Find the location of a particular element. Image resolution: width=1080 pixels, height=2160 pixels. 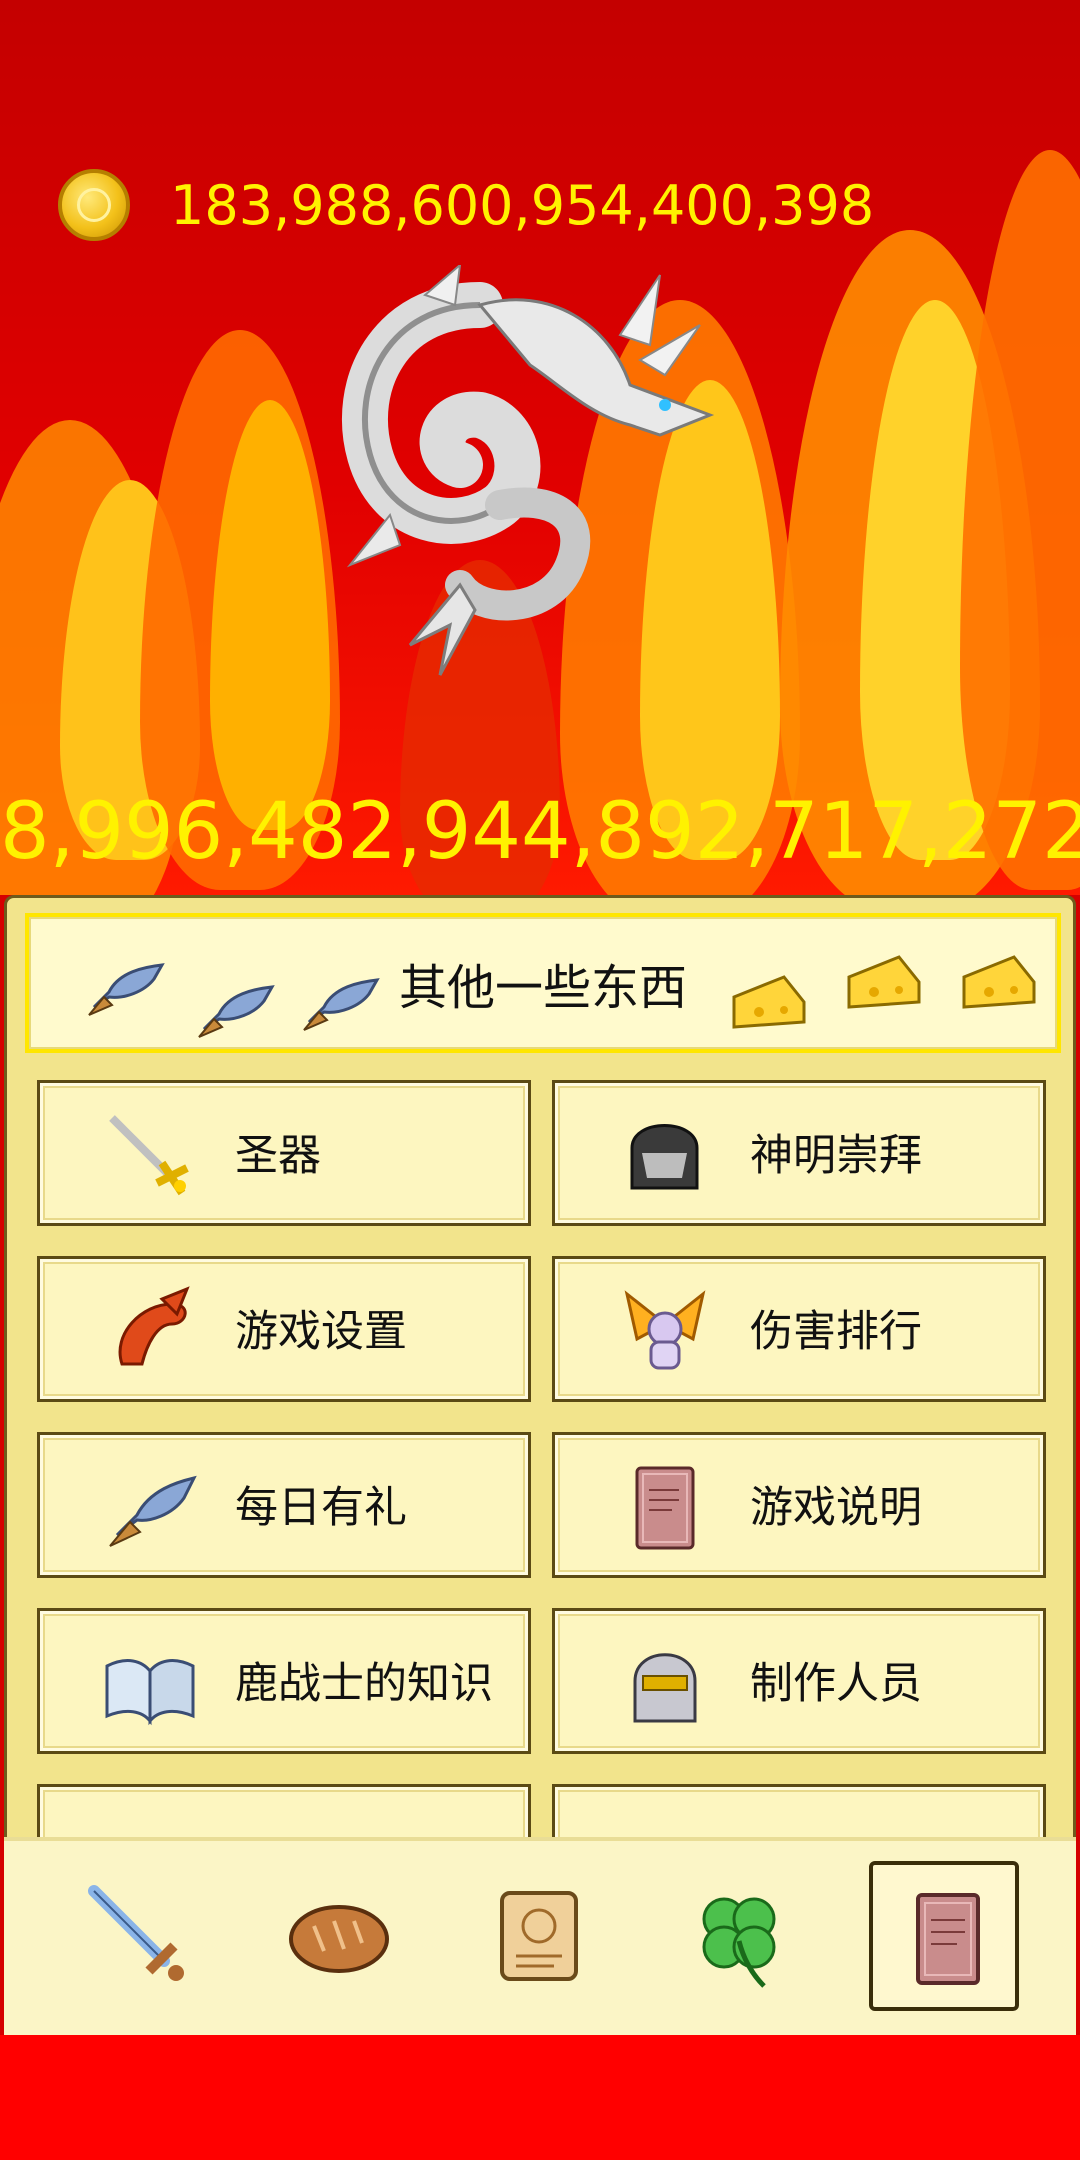

bottom-banner-area is located at coordinates (540, 2097).